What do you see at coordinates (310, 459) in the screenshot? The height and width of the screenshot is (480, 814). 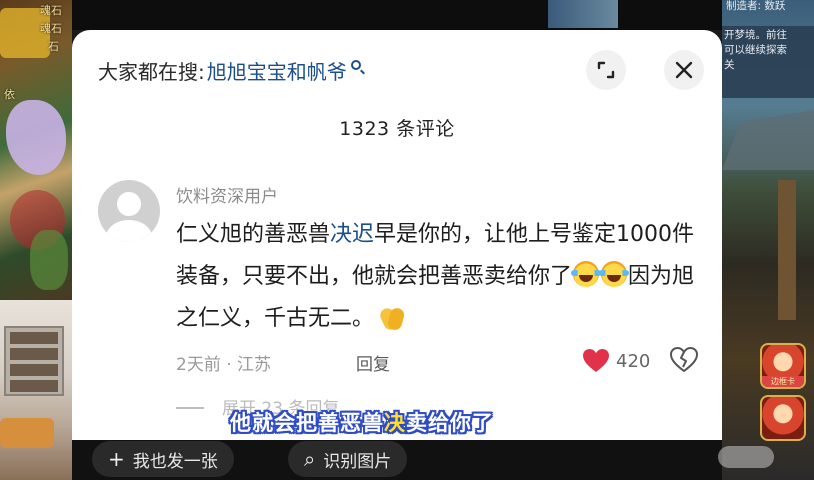 I see `search-image-icon: ⌕` at bounding box center [310, 459].